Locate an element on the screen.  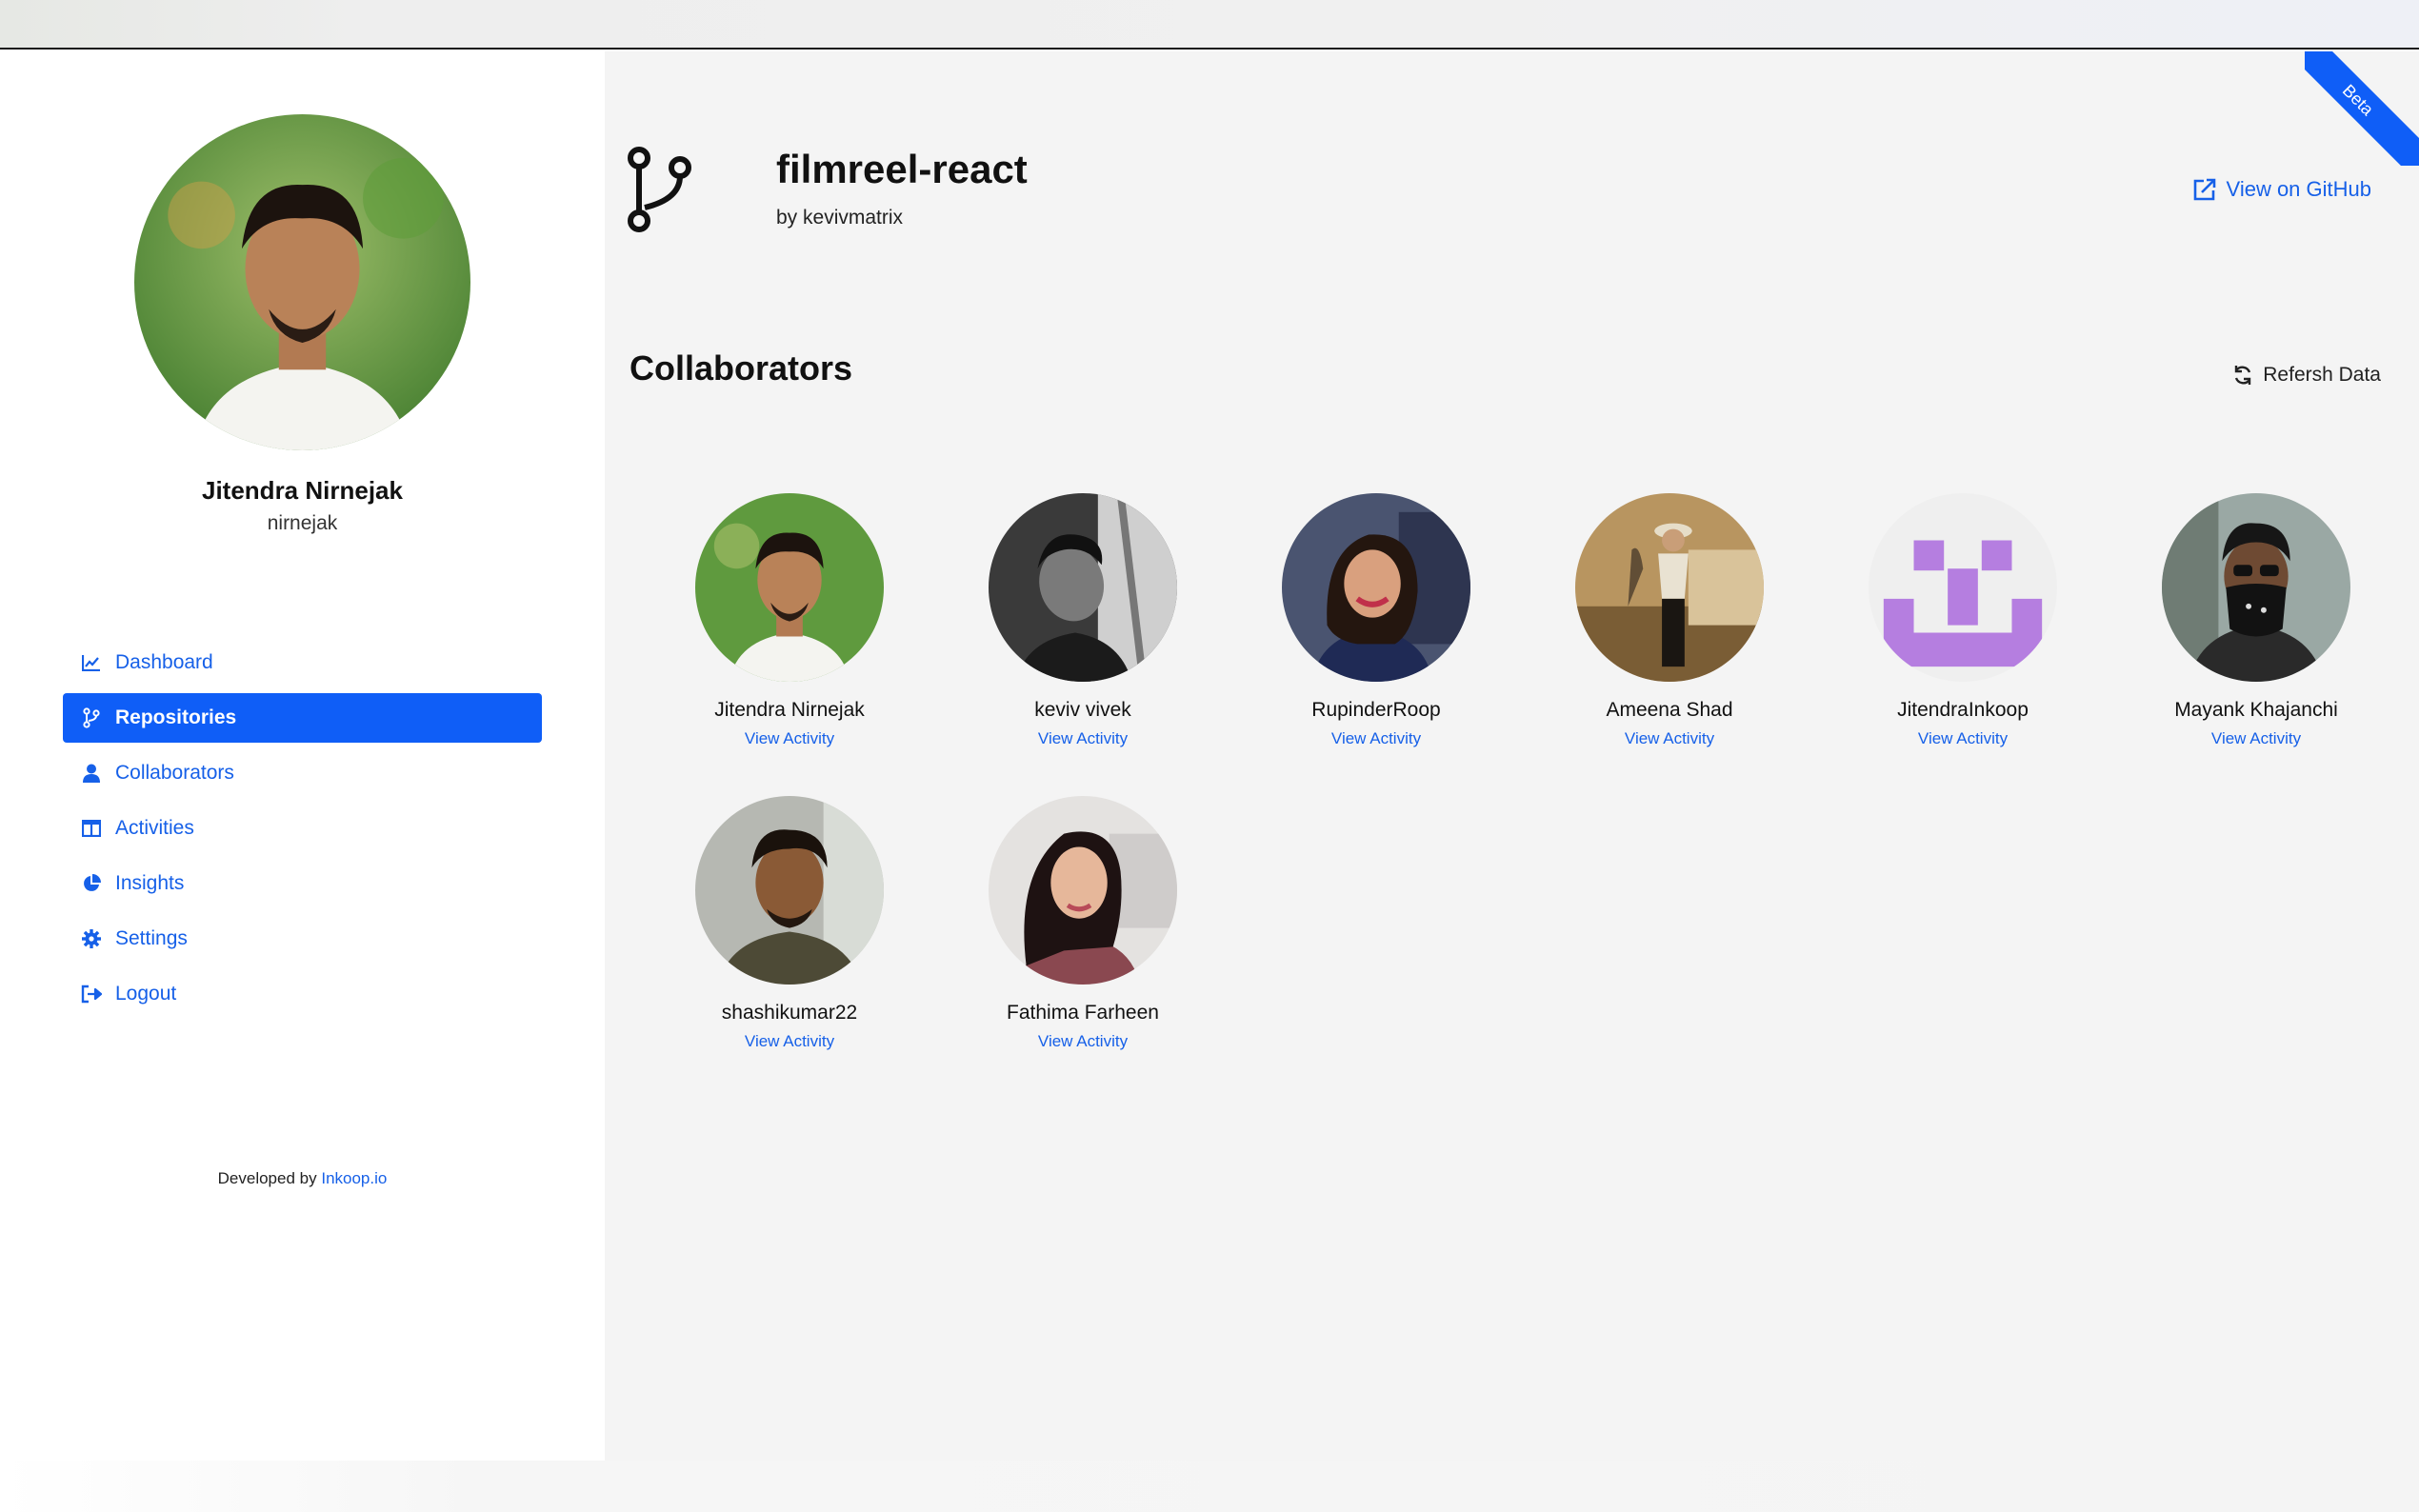
owner-name: kevivmatrix is located at coordinates (853, 218).